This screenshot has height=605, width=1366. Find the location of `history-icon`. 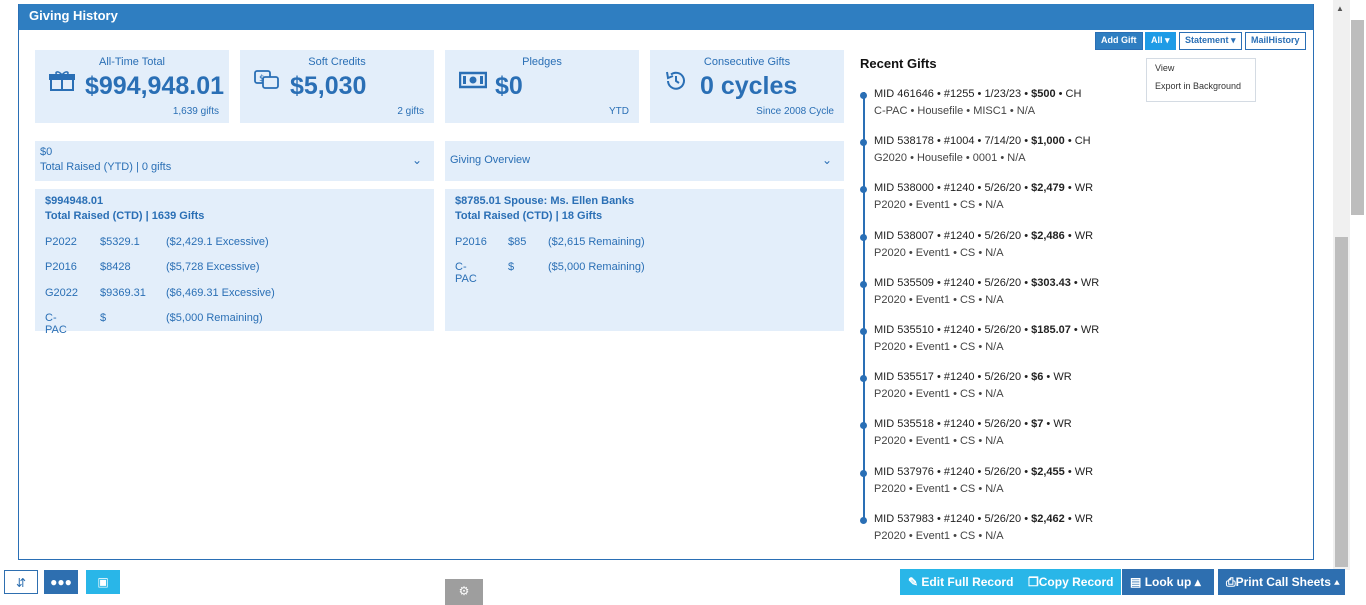

history-icon is located at coordinates (676, 84).